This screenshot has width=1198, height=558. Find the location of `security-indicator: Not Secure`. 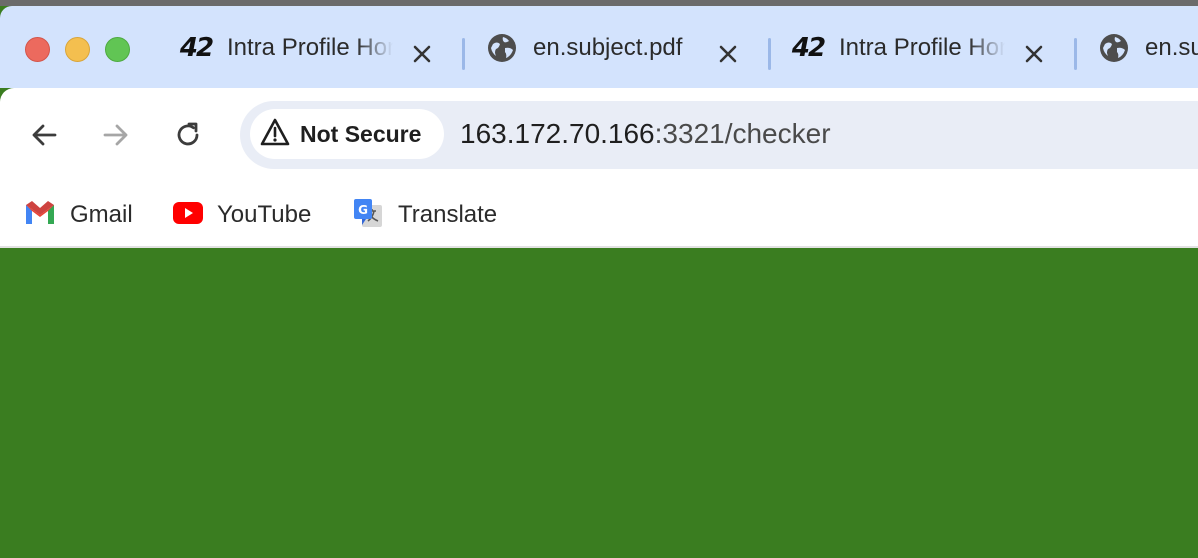

security-indicator: Not Secure is located at coordinates (347, 134).